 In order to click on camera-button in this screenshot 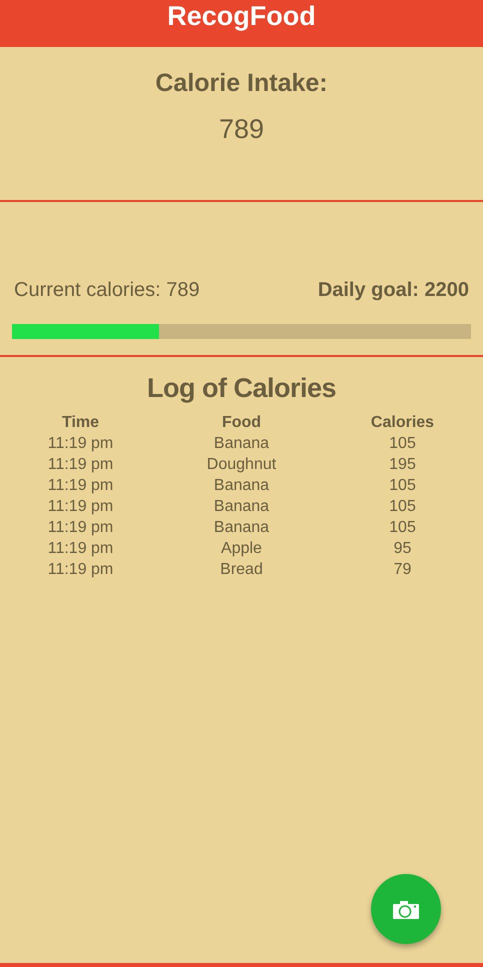, I will do `click(406, 909)`.